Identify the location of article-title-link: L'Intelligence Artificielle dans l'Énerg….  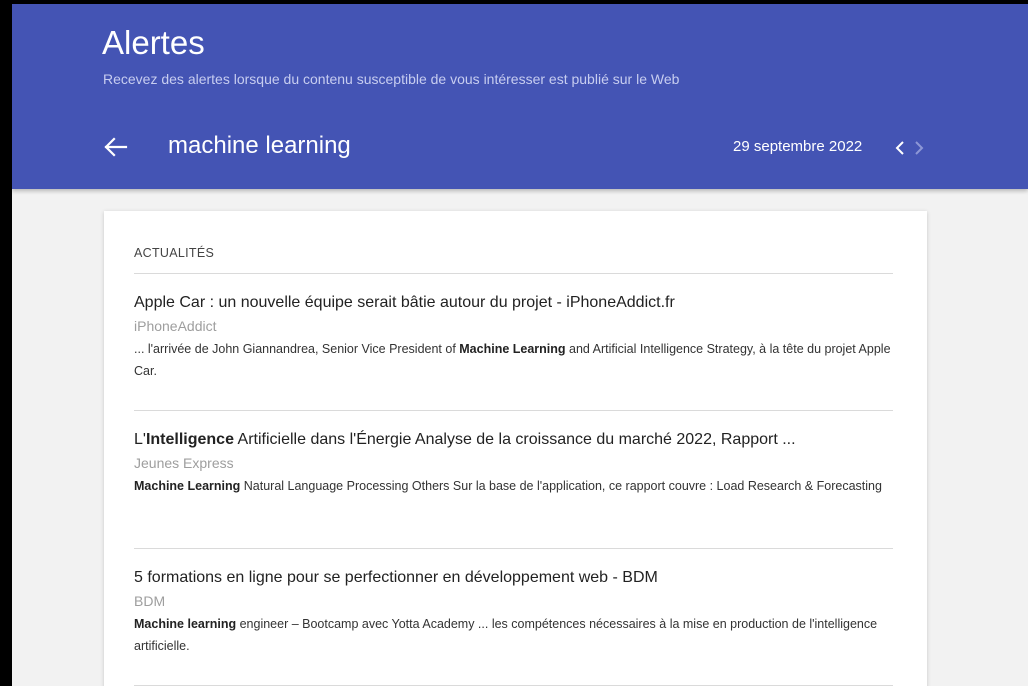
(514, 440).